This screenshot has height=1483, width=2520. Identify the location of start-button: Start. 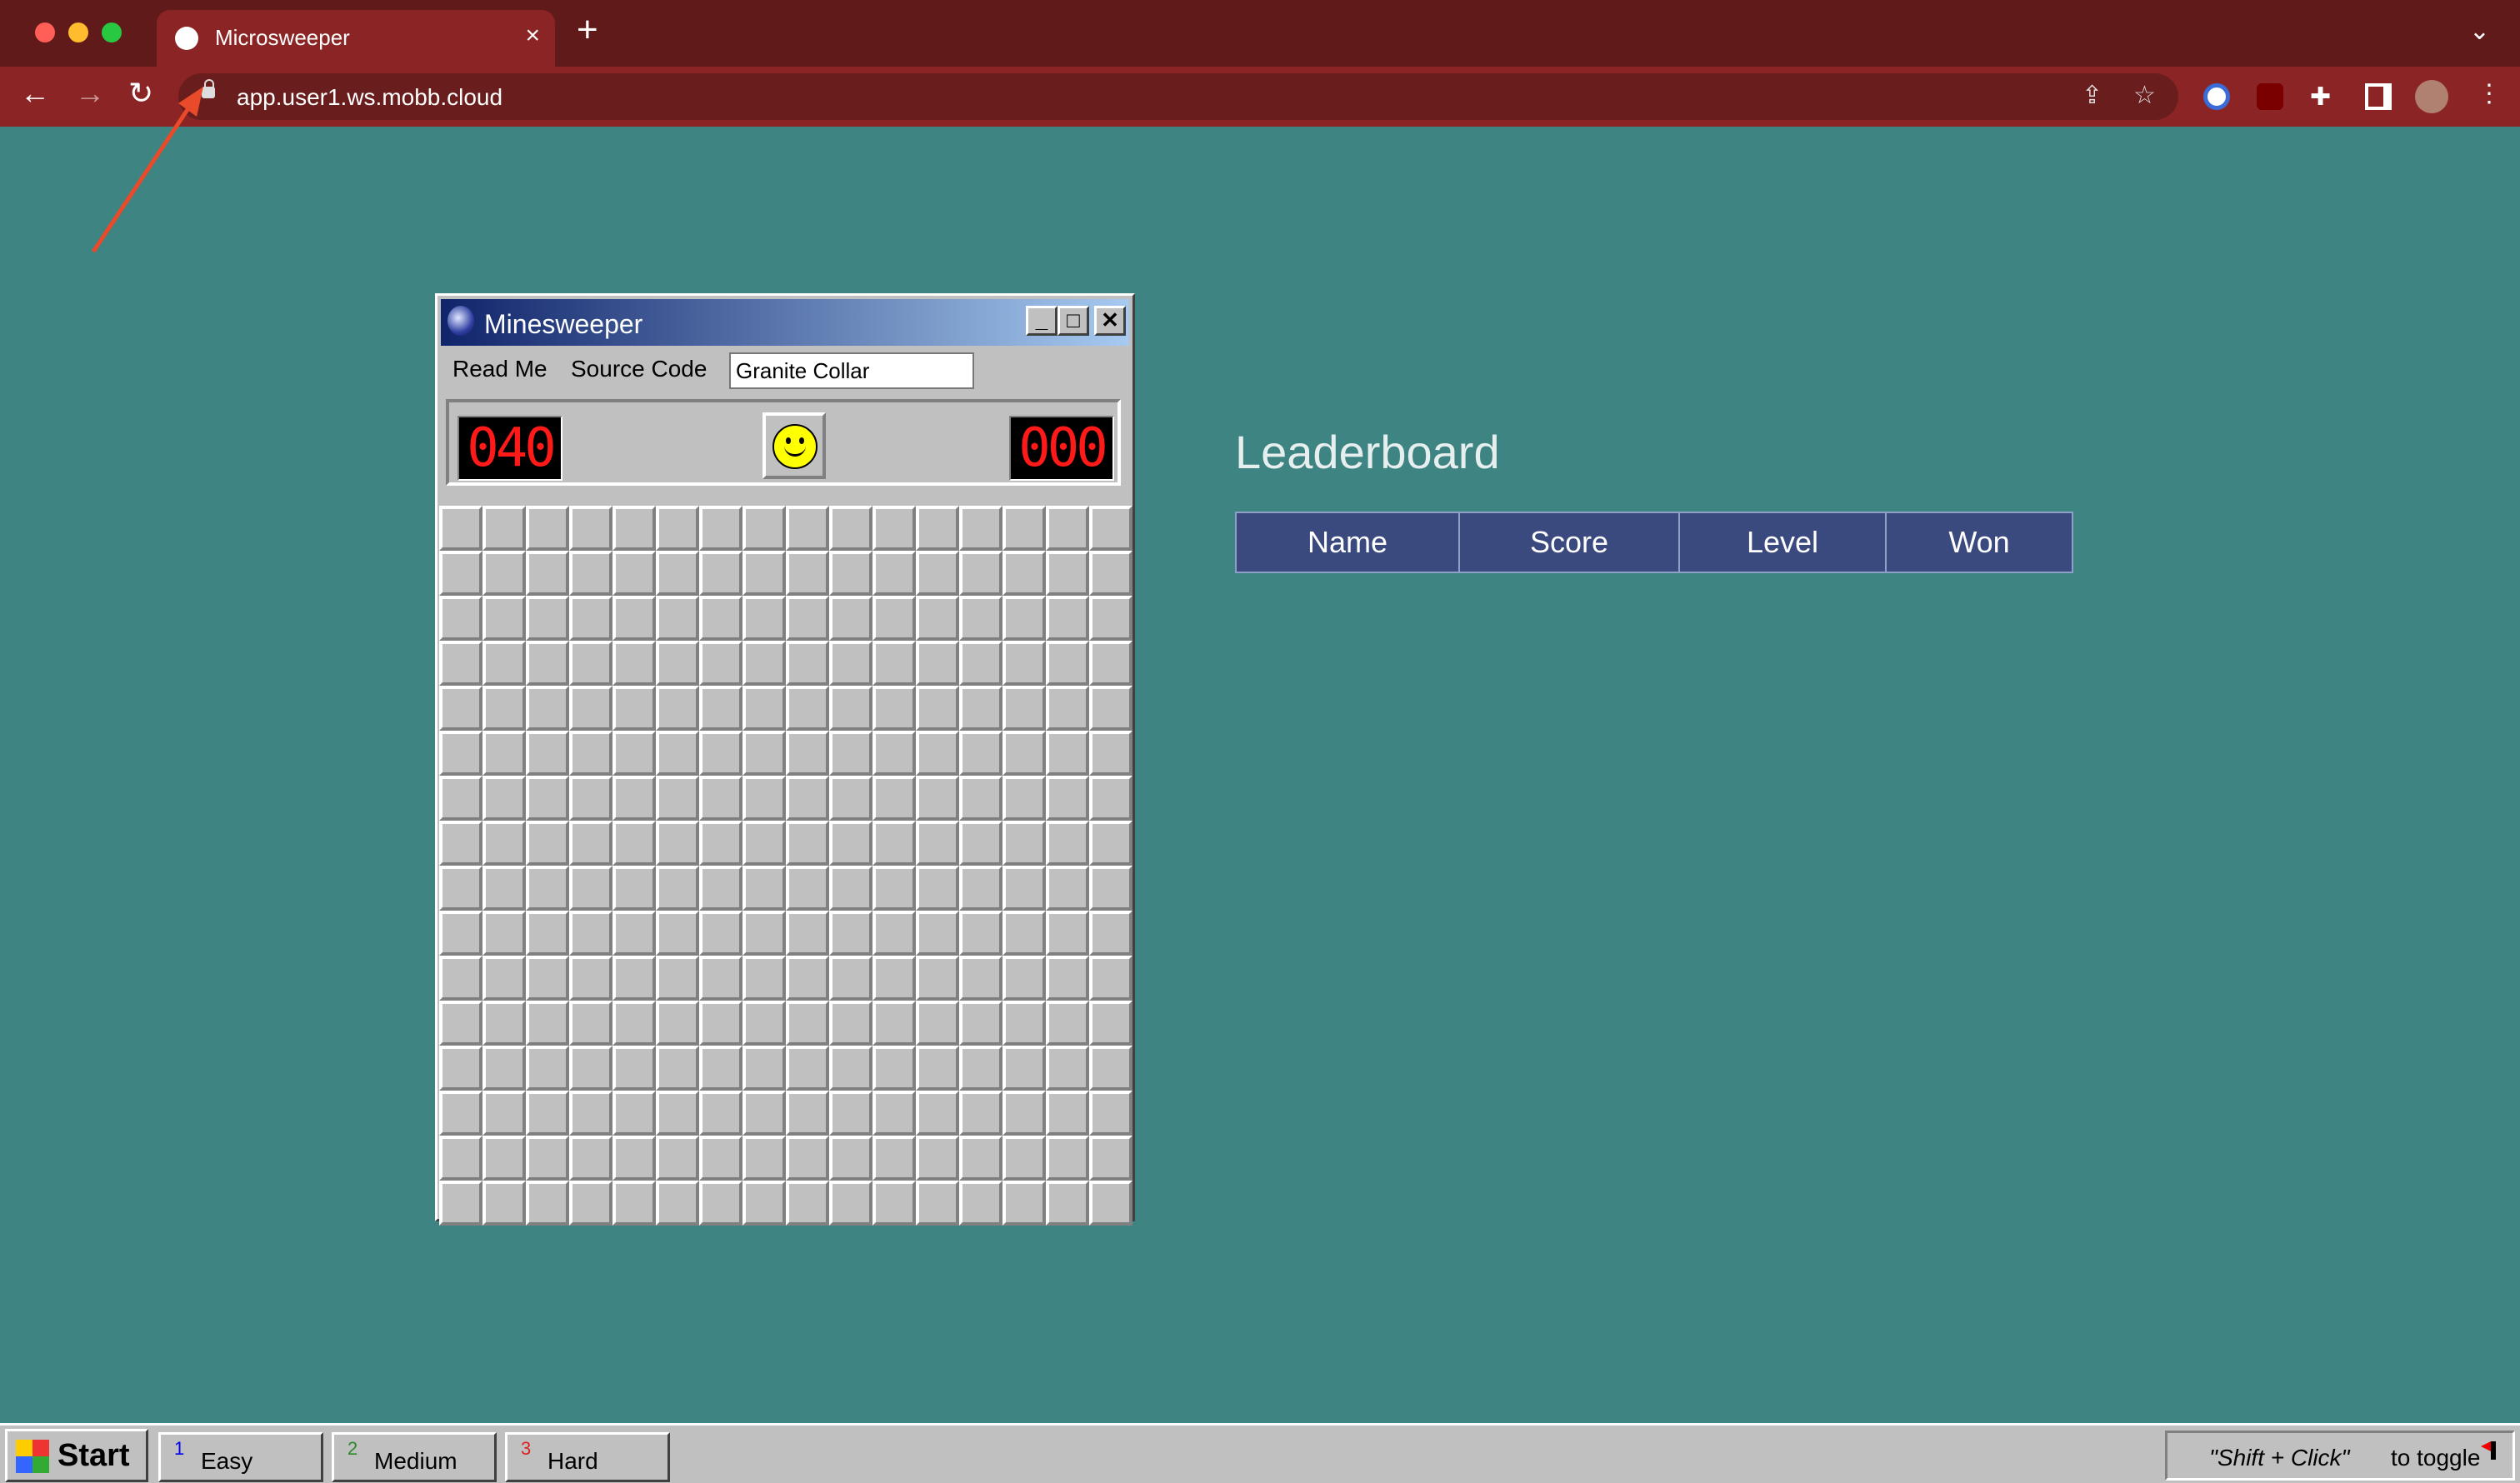
(76, 1456).